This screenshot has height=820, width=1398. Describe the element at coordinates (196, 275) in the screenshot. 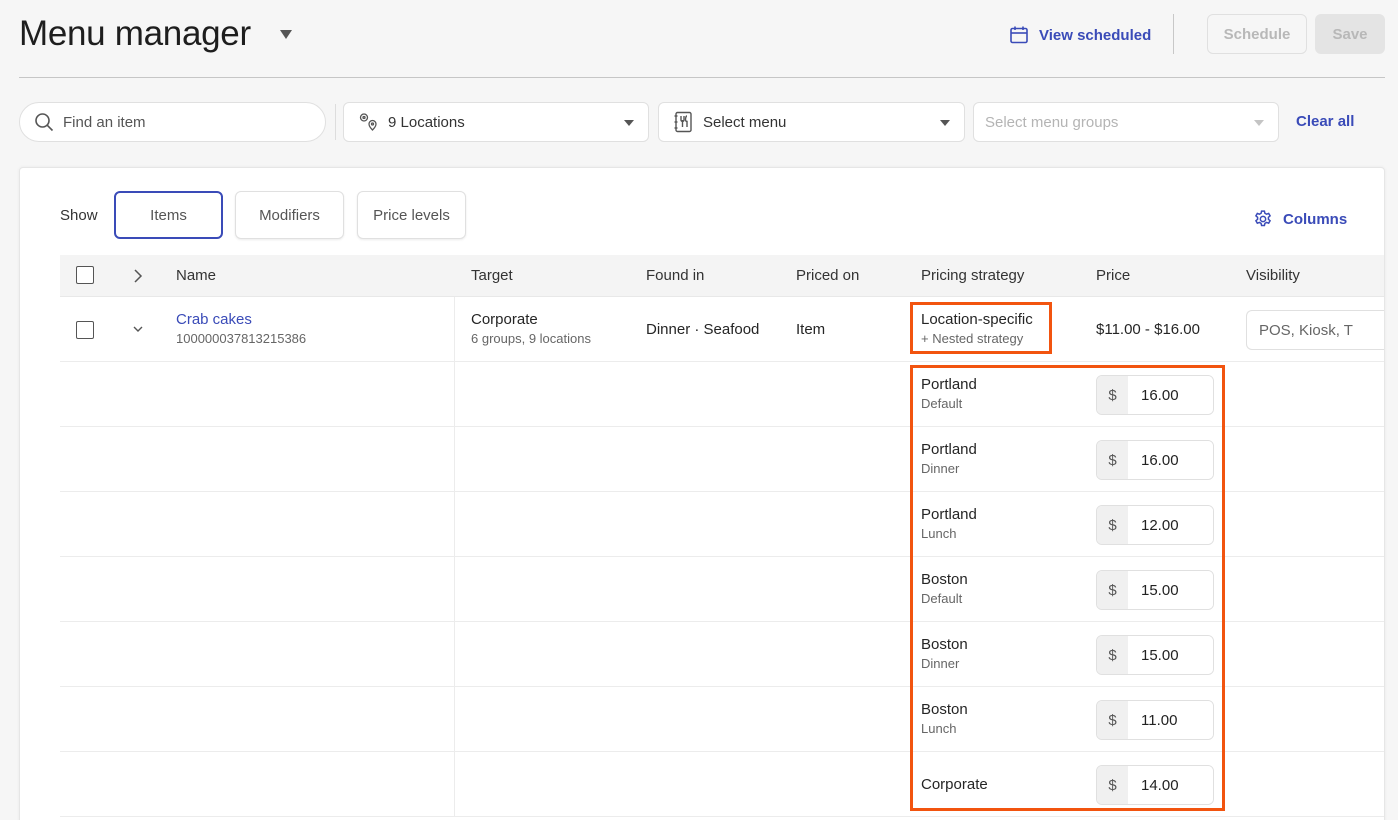

I see `header-name: Name` at that location.